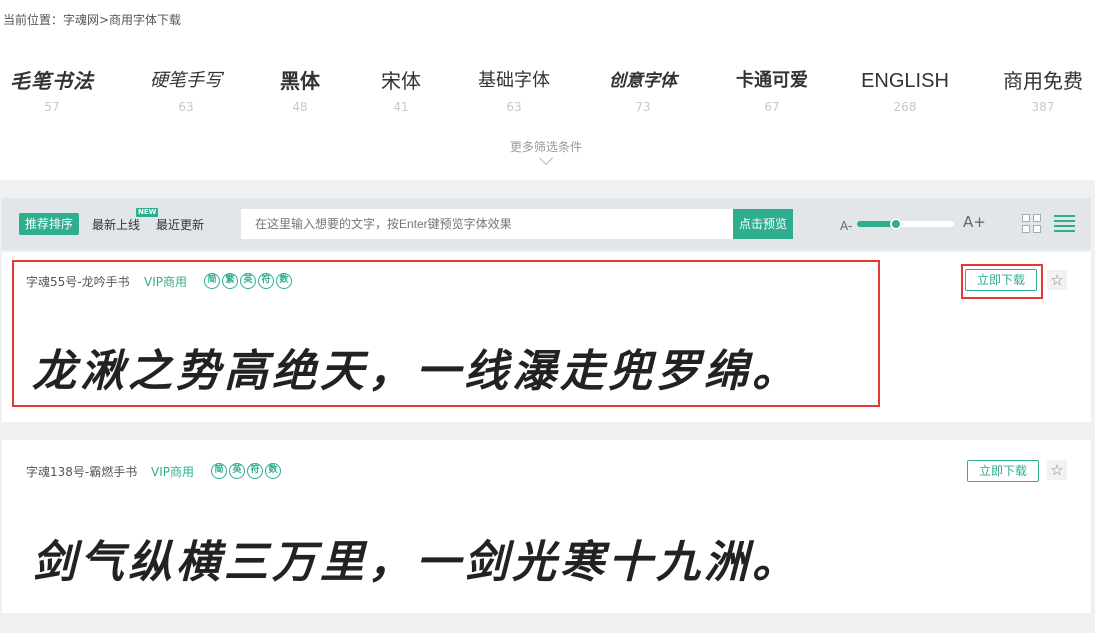 The width and height of the screenshot is (1095, 633). Describe the element at coordinates (172, 472) in the screenshot. I see `license-label: VIP商用` at that location.